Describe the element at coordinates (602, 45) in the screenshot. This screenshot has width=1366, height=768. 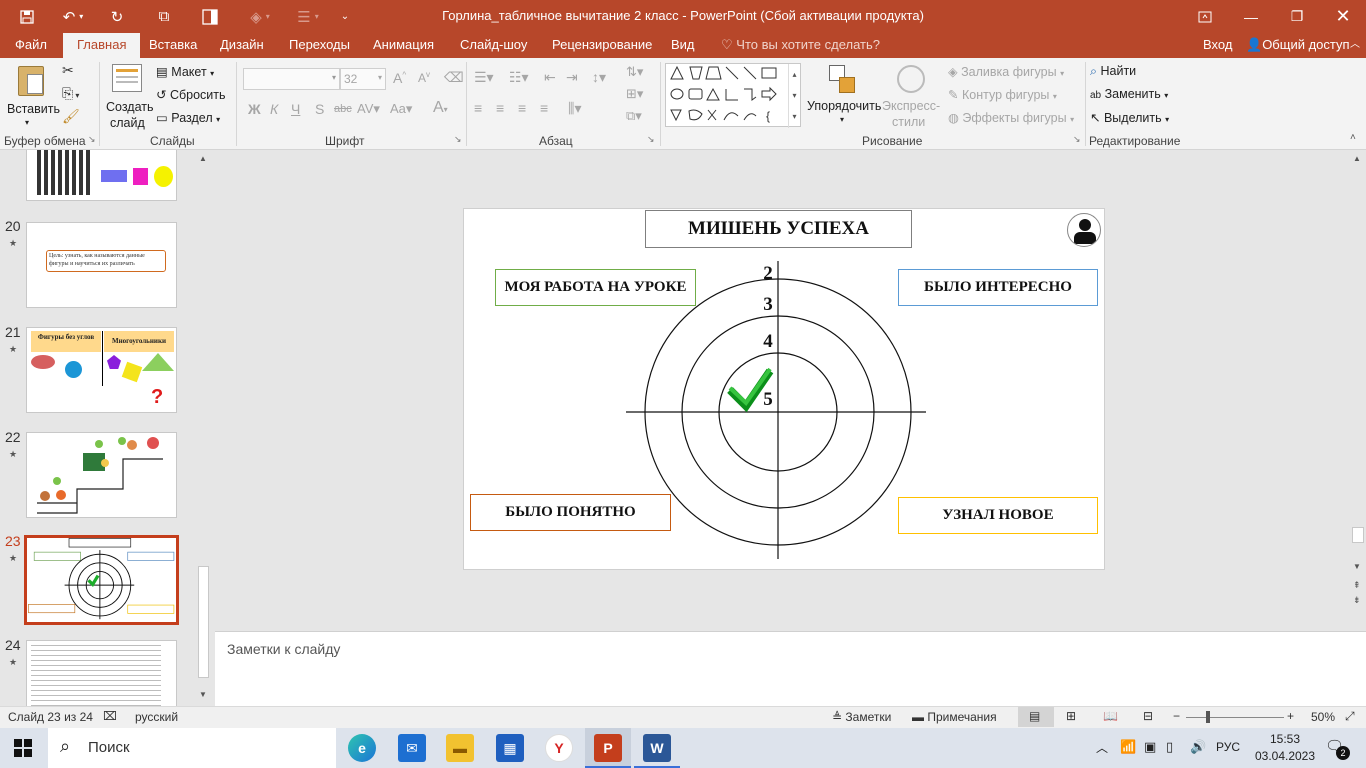
I see `tab-review: Рецензирование` at that location.